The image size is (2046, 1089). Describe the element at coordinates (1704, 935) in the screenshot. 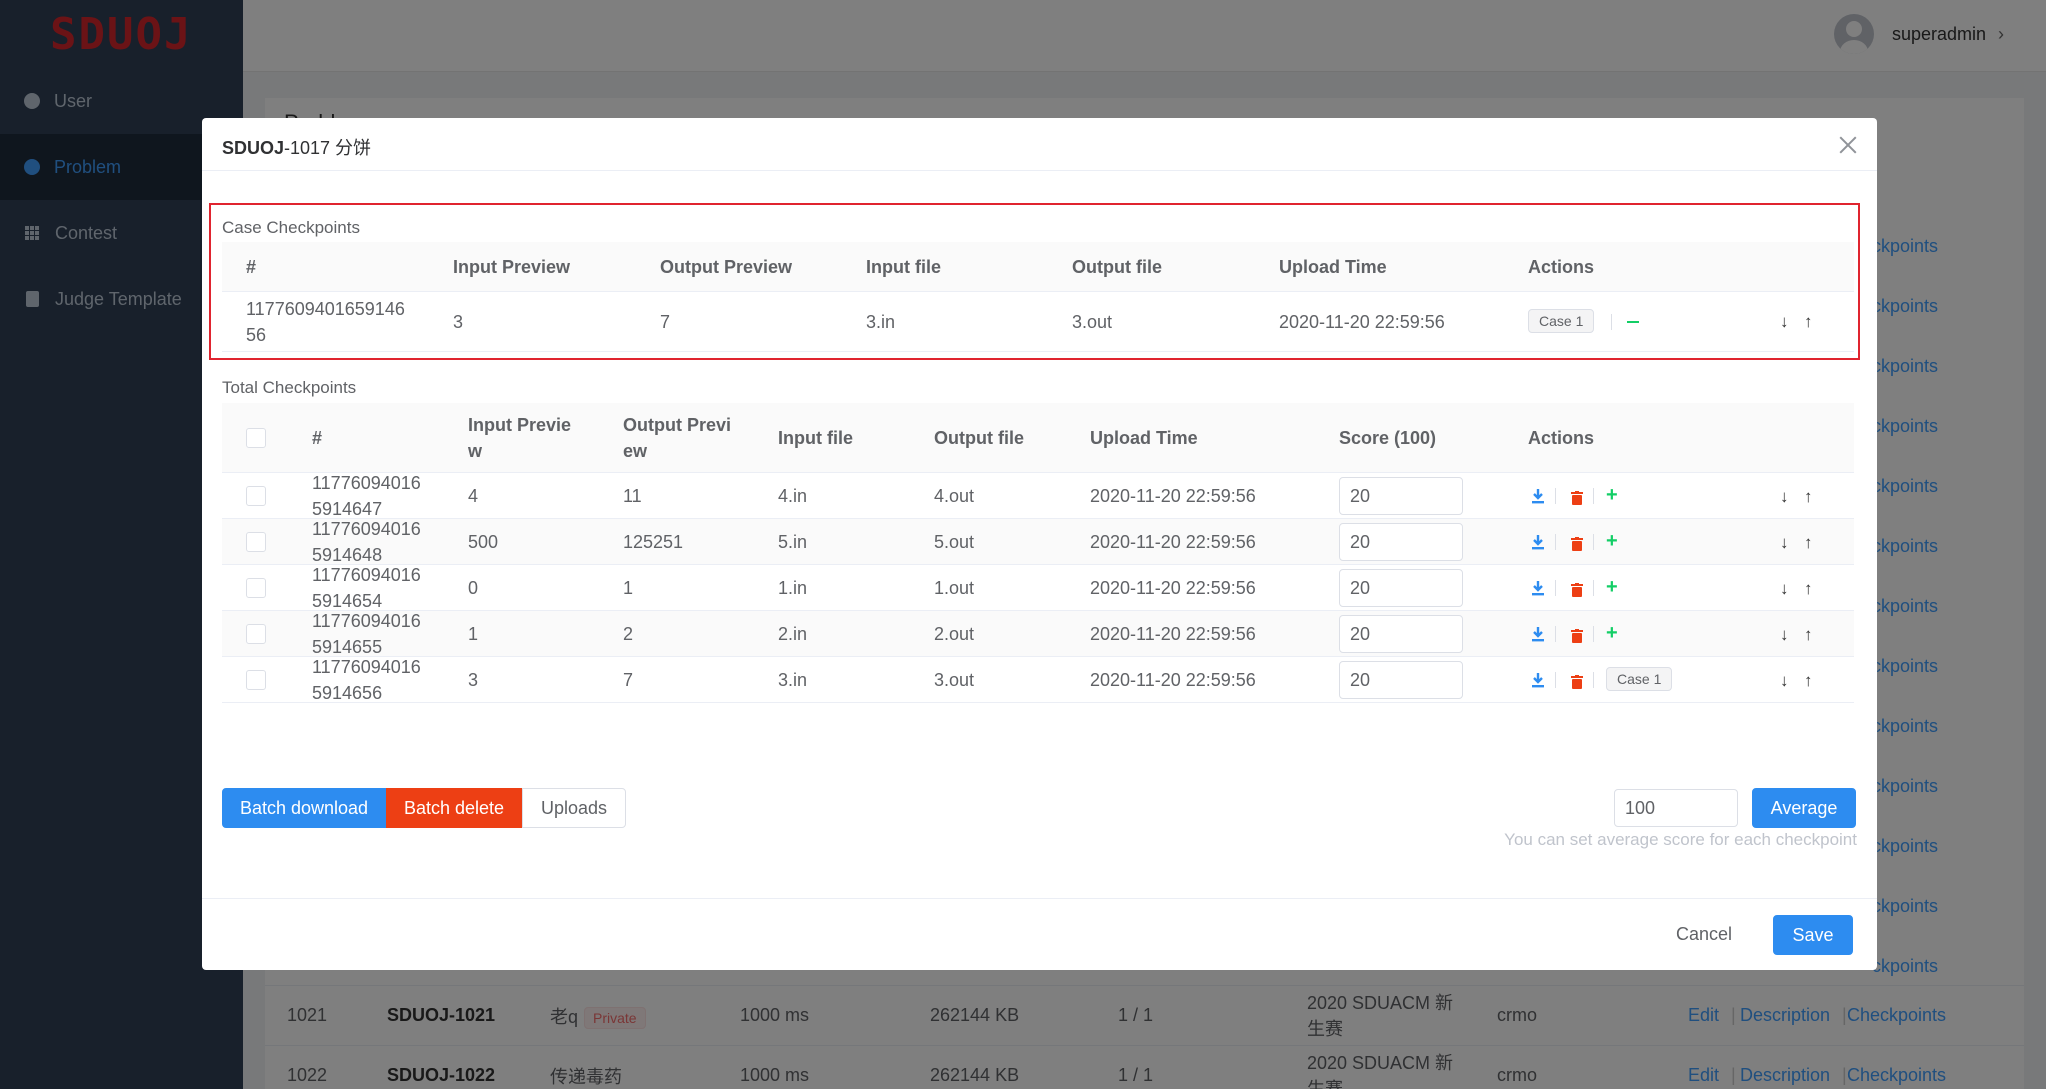

I see `cancel-button: Cancel` at that location.